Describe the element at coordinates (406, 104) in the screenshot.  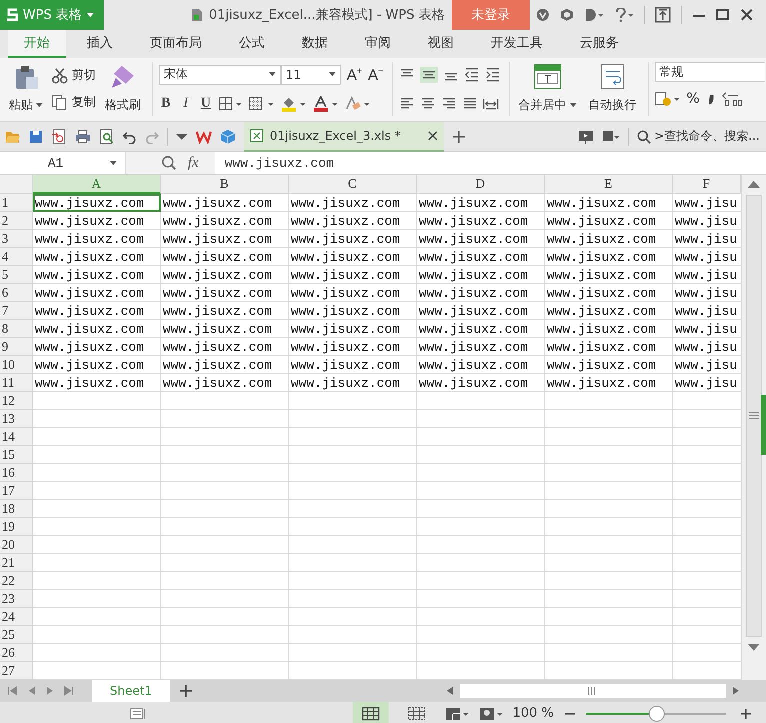
I see `align-left-icon` at that location.